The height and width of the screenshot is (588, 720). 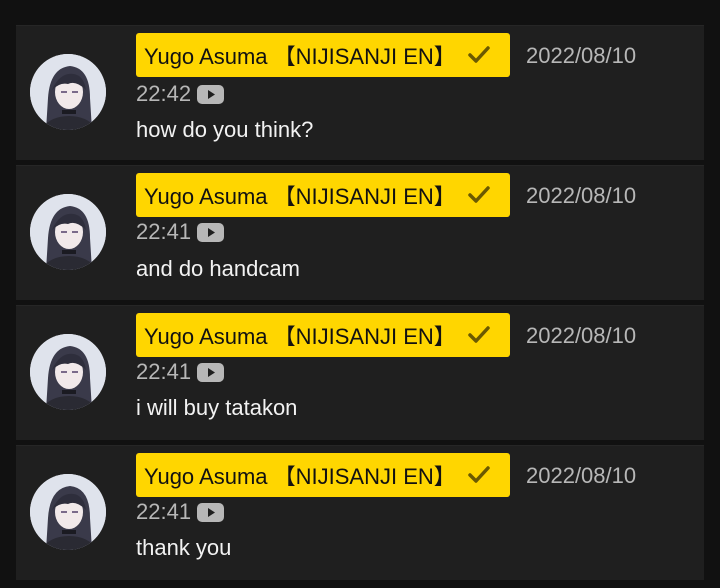 What do you see at coordinates (184, 547) in the screenshot?
I see `message-text: thank you` at bounding box center [184, 547].